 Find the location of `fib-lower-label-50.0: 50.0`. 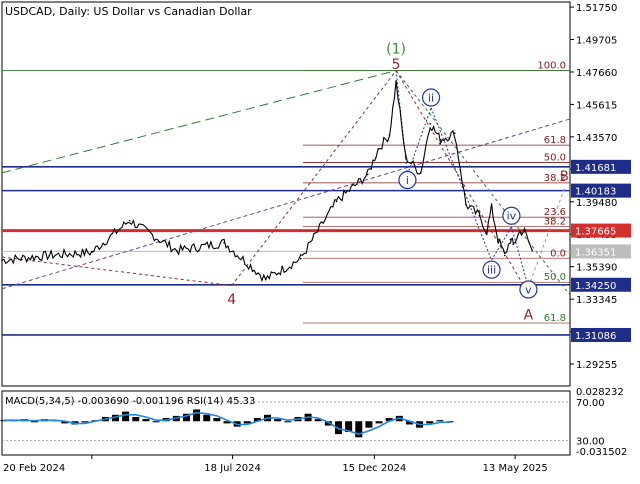

fib-lower-label-50.0: 50.0 is located at coordinates (555, 277).